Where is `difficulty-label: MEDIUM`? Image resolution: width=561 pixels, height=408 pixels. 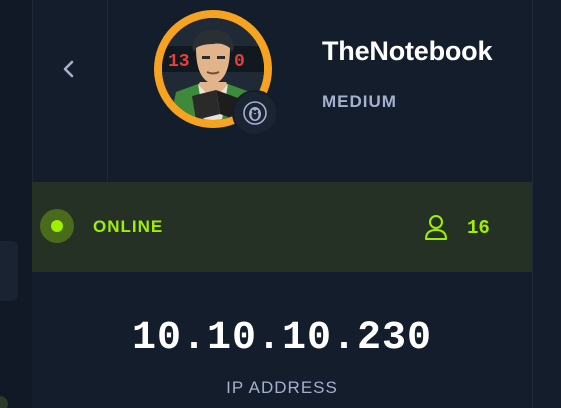
difficulty-label: MEDIUM is located at coordinates (359, 101).